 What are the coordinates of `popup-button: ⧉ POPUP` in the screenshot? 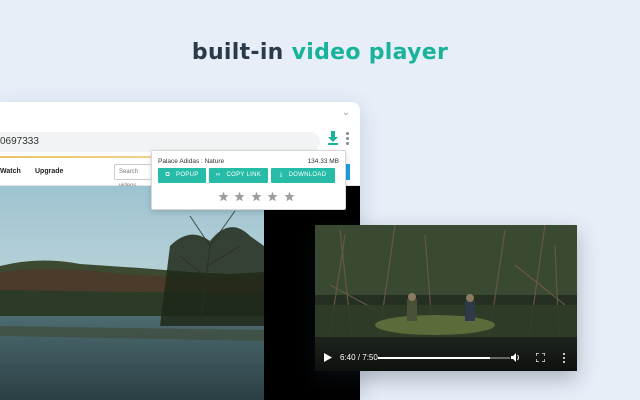 It's located at (182, 175).